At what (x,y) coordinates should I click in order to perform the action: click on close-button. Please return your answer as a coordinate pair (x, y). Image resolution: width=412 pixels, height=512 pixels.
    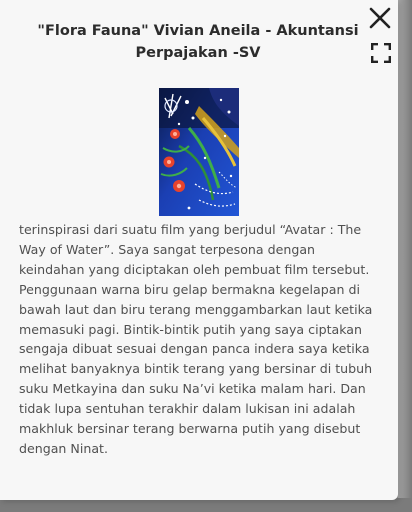
    Looking at the image, I should click on (380, 18).